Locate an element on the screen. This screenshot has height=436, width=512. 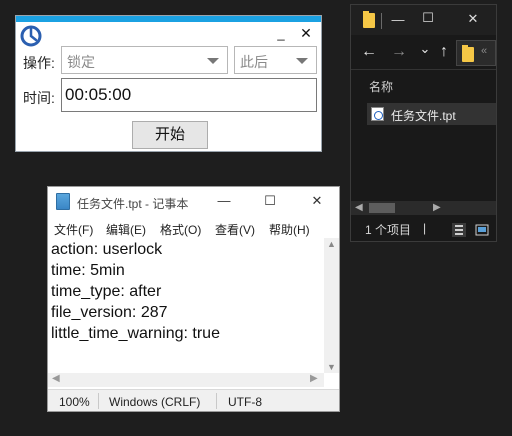
explorer-minimize-button: — is located at coordinates (398, 19).